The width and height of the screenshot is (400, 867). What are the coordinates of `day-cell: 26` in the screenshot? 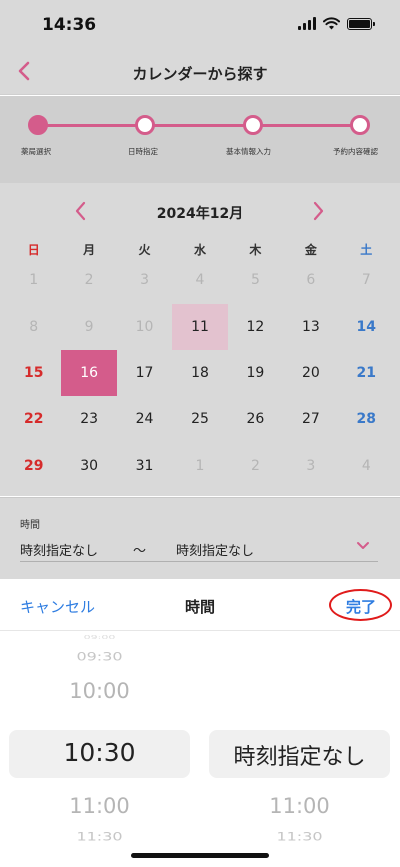 It's located at (255, 419).